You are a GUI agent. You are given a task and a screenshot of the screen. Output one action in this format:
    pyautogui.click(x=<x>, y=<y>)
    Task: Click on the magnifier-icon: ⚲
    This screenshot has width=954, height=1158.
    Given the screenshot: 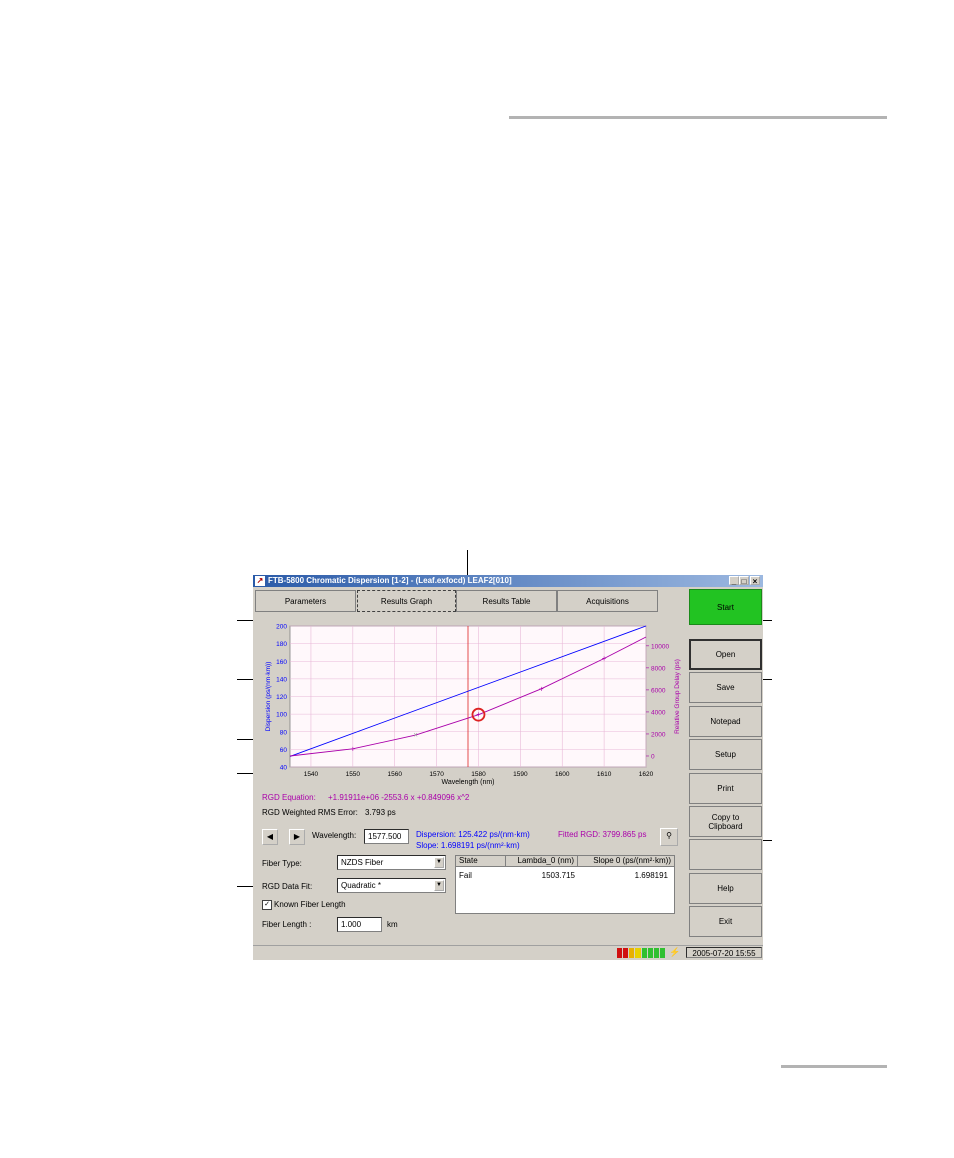 What is the action you would take?
    pyautogui.click(x=669, y=835)
    